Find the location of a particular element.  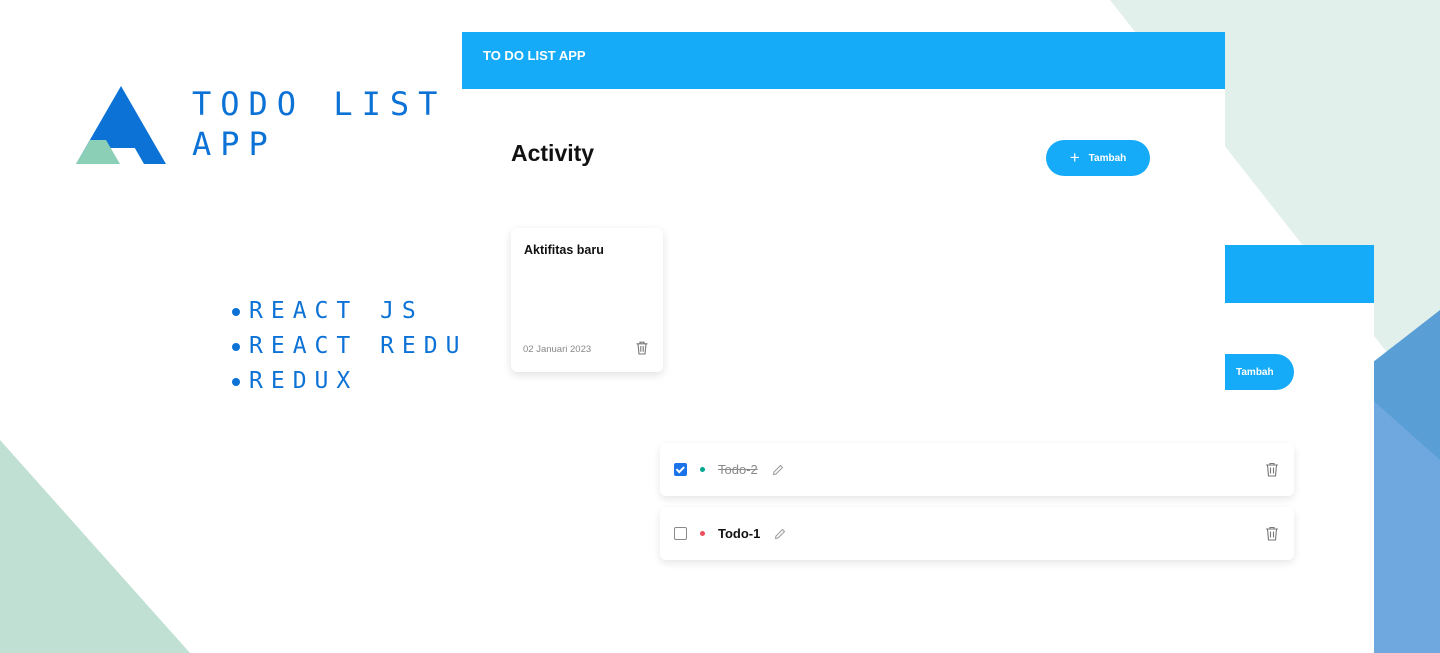

detail-header is located at coordinates (1299, 274).